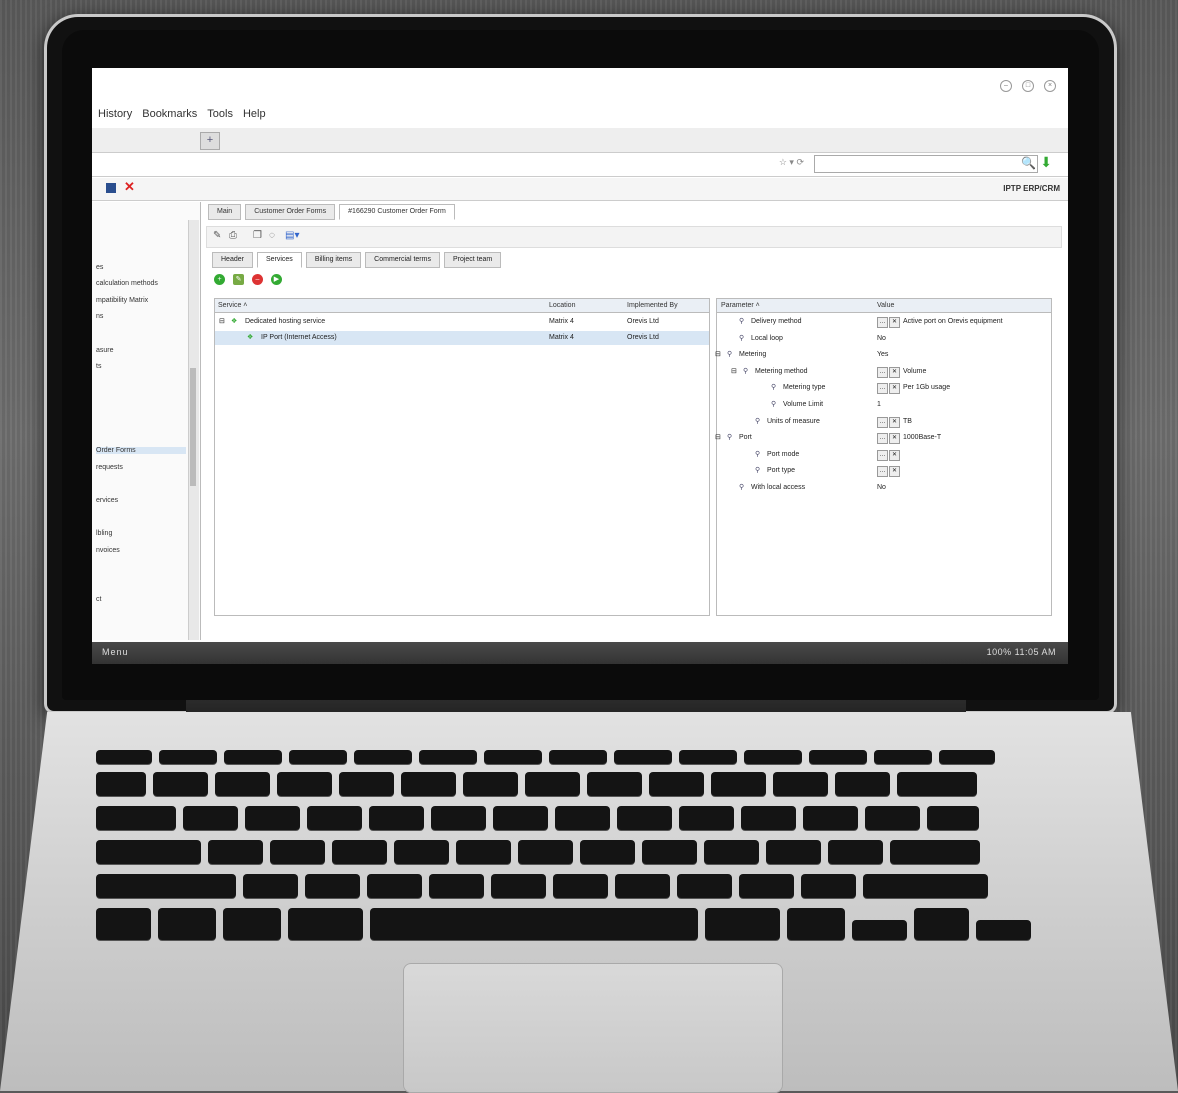 This screenshot has width=1178, height=1093. What do you see at coordinates (193, 427) in the screenshot?
I see `sidebar-scroll-thumb` at bounding box center [193, 427].